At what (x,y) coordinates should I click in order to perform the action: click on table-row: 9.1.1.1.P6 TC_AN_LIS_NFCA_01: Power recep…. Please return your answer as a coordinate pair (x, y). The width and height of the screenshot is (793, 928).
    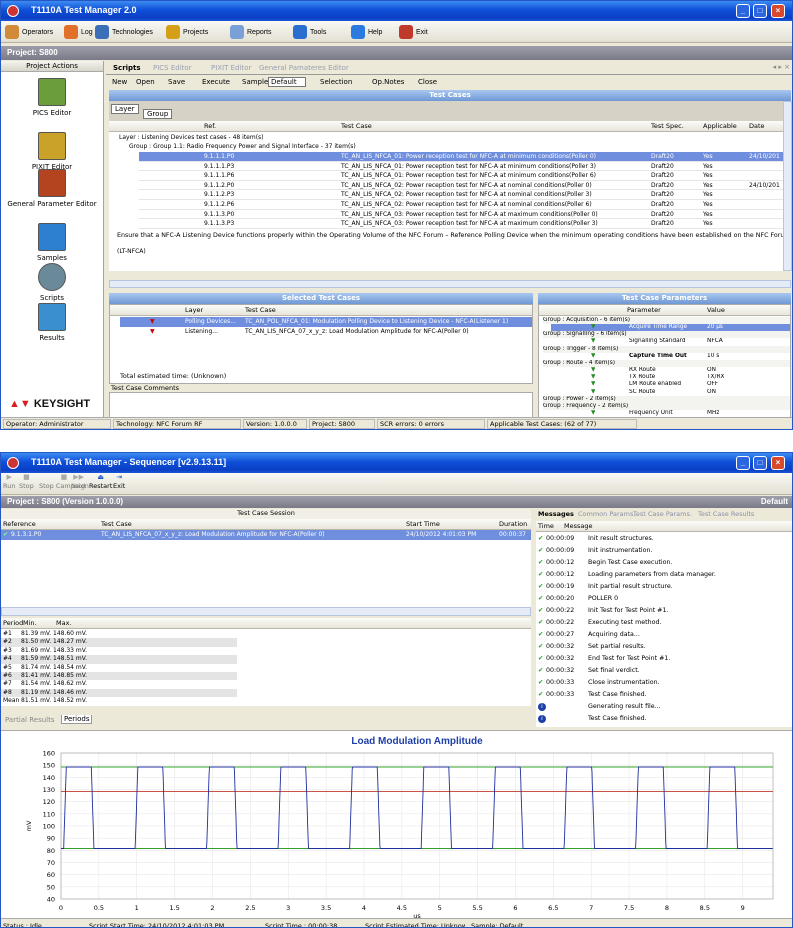
    Looking at the image, I should click on (465, 176).